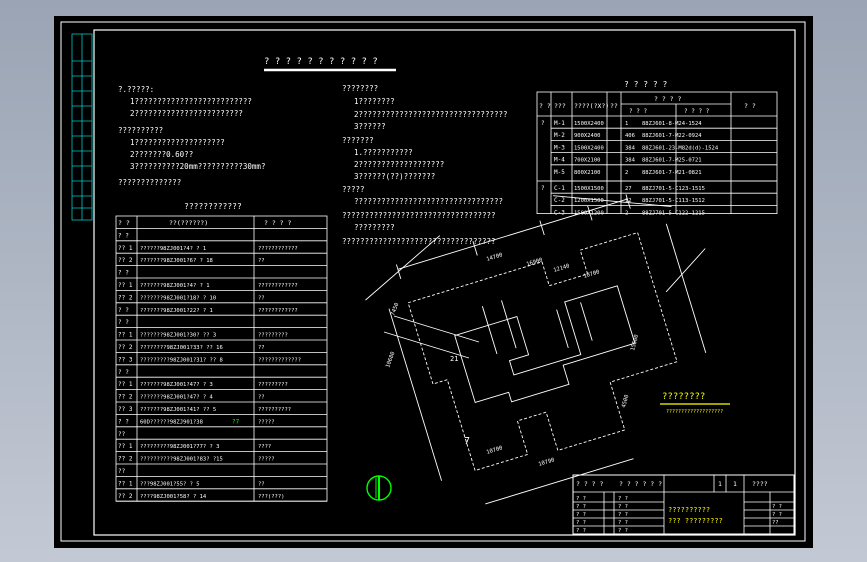 This screenshot has height=562, width=867. What do you see at coordinates (374, 101) in the screenshot?
I see `svg-text: 1????????` at bounding box center [374, 101].